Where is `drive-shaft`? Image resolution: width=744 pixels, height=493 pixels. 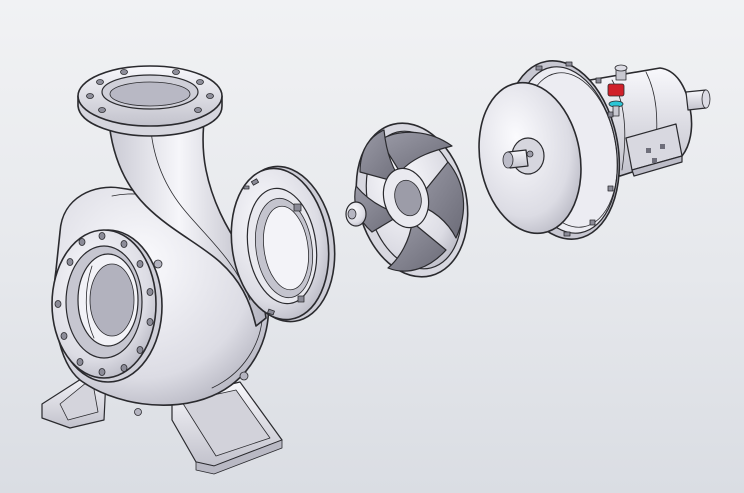
drive-shaft is located at coordinates (698, 100).